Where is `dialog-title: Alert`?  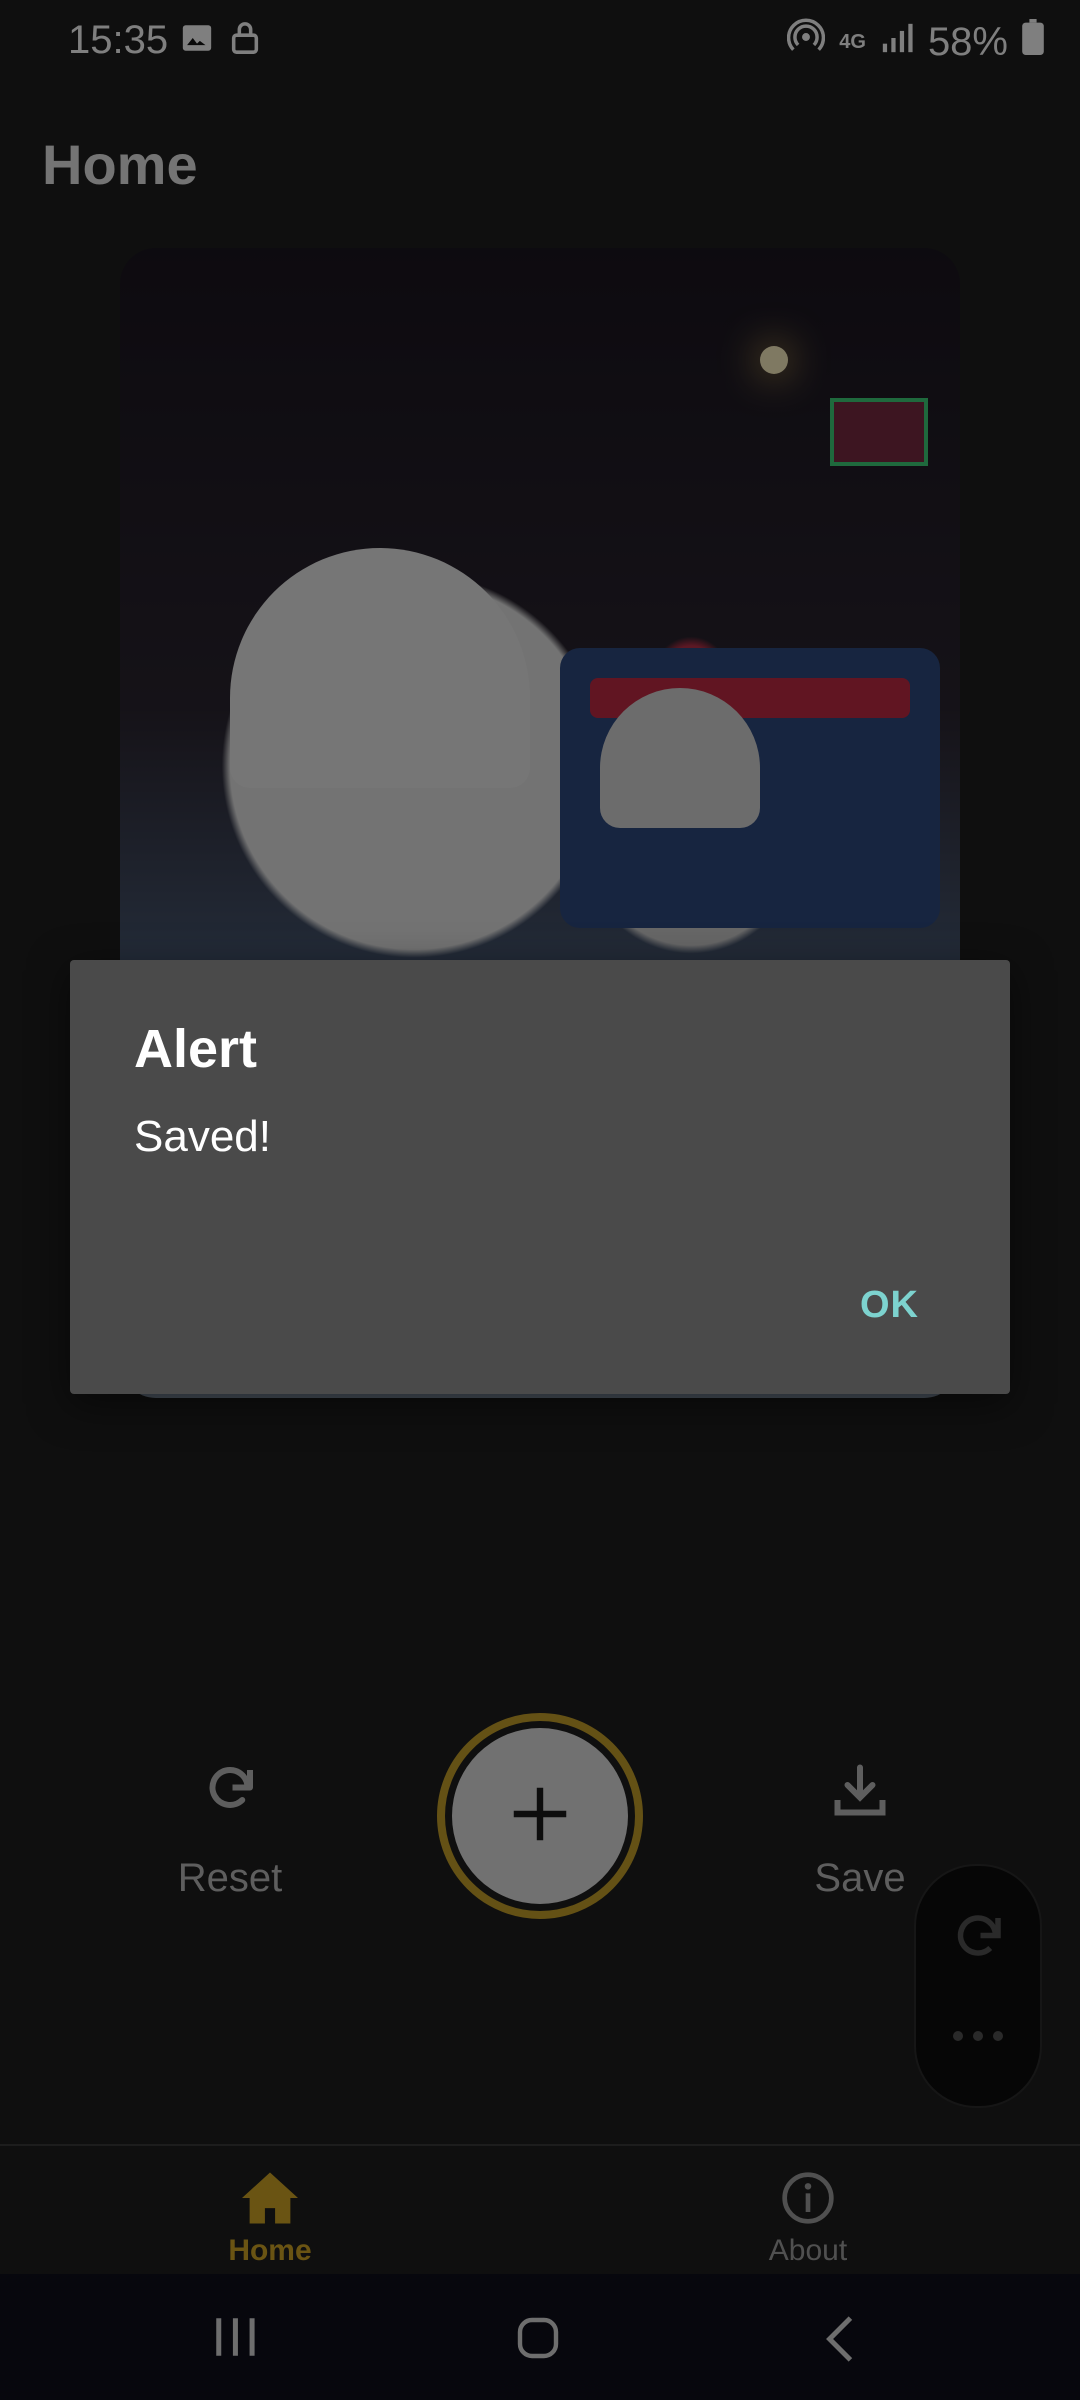 dialog-title: Alert is located at coordinates (196, 1049).